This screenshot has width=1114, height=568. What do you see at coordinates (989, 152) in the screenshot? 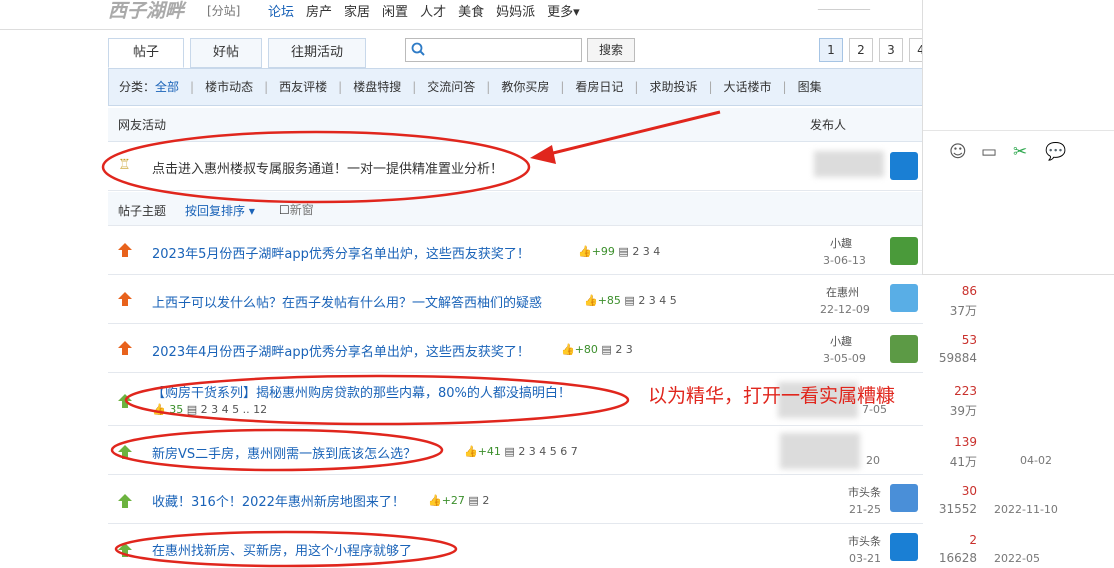
I see `folder-icon: ▭` at bounding box center [989, 152].